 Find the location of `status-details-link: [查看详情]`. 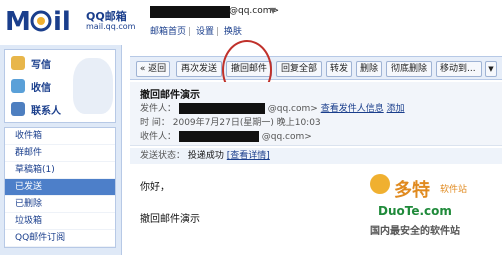

status-details-link: [查看详情] is located at coordinates (248, 156).